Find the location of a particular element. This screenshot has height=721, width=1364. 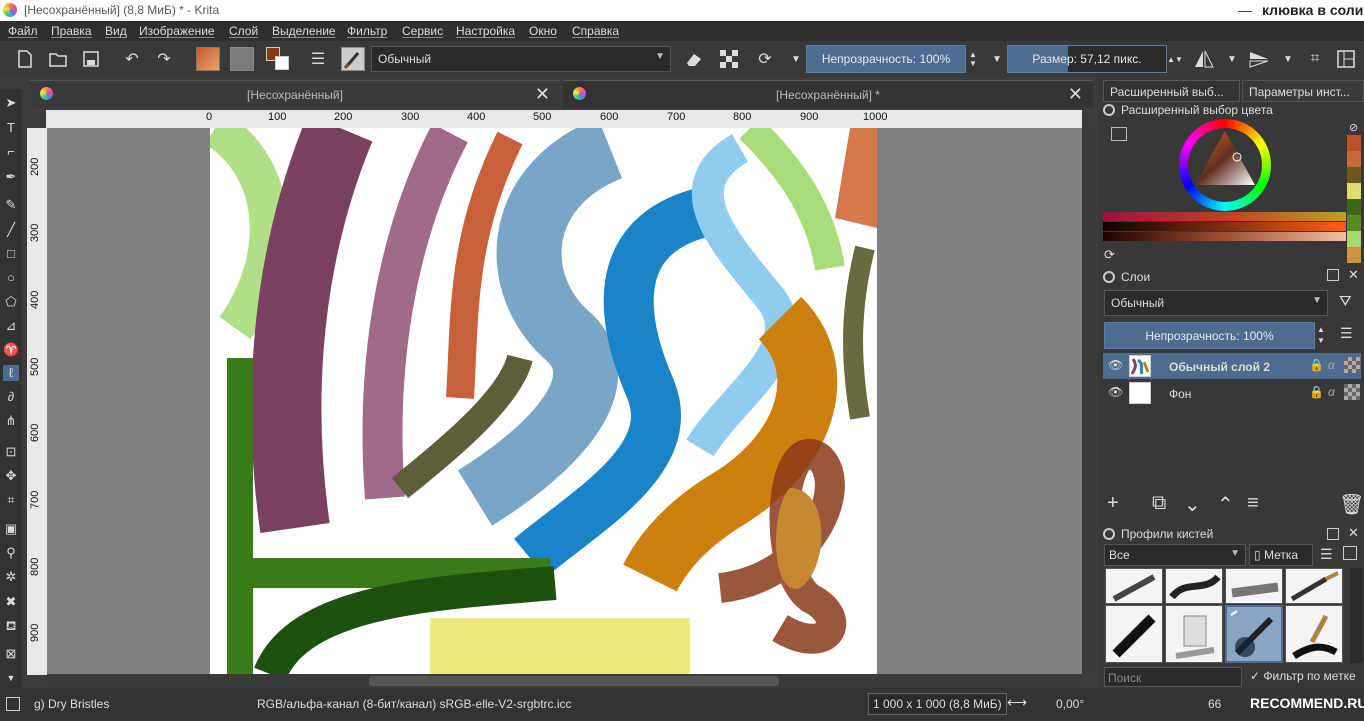

calligraphy-icon: ✒ is located at coordinates (11, 177).